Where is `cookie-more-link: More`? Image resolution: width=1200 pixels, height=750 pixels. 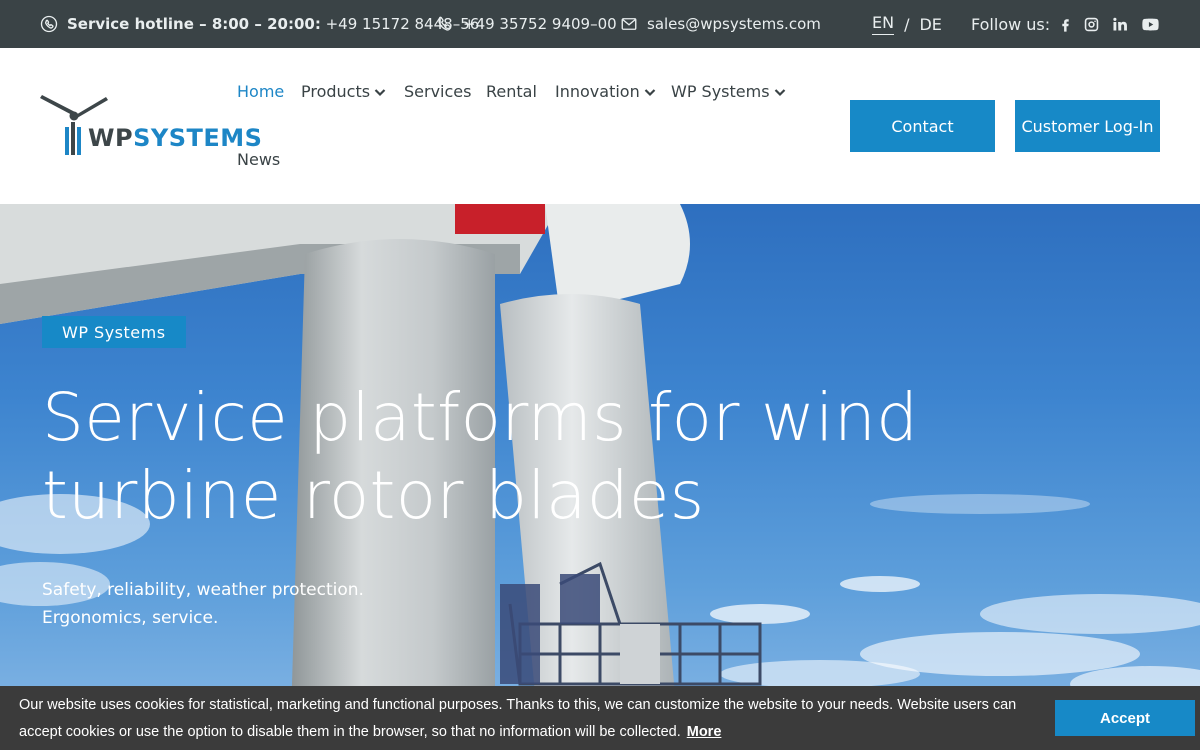 cookie-more-link: More is located at coordinates (704, 732).